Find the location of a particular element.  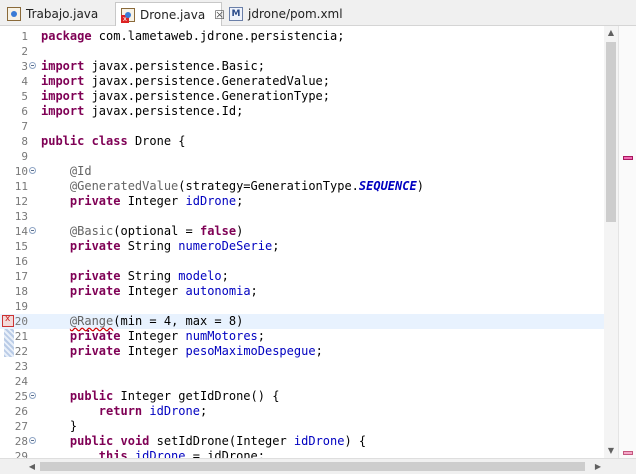

code-line: 16 is located at coordinates (302, 261).